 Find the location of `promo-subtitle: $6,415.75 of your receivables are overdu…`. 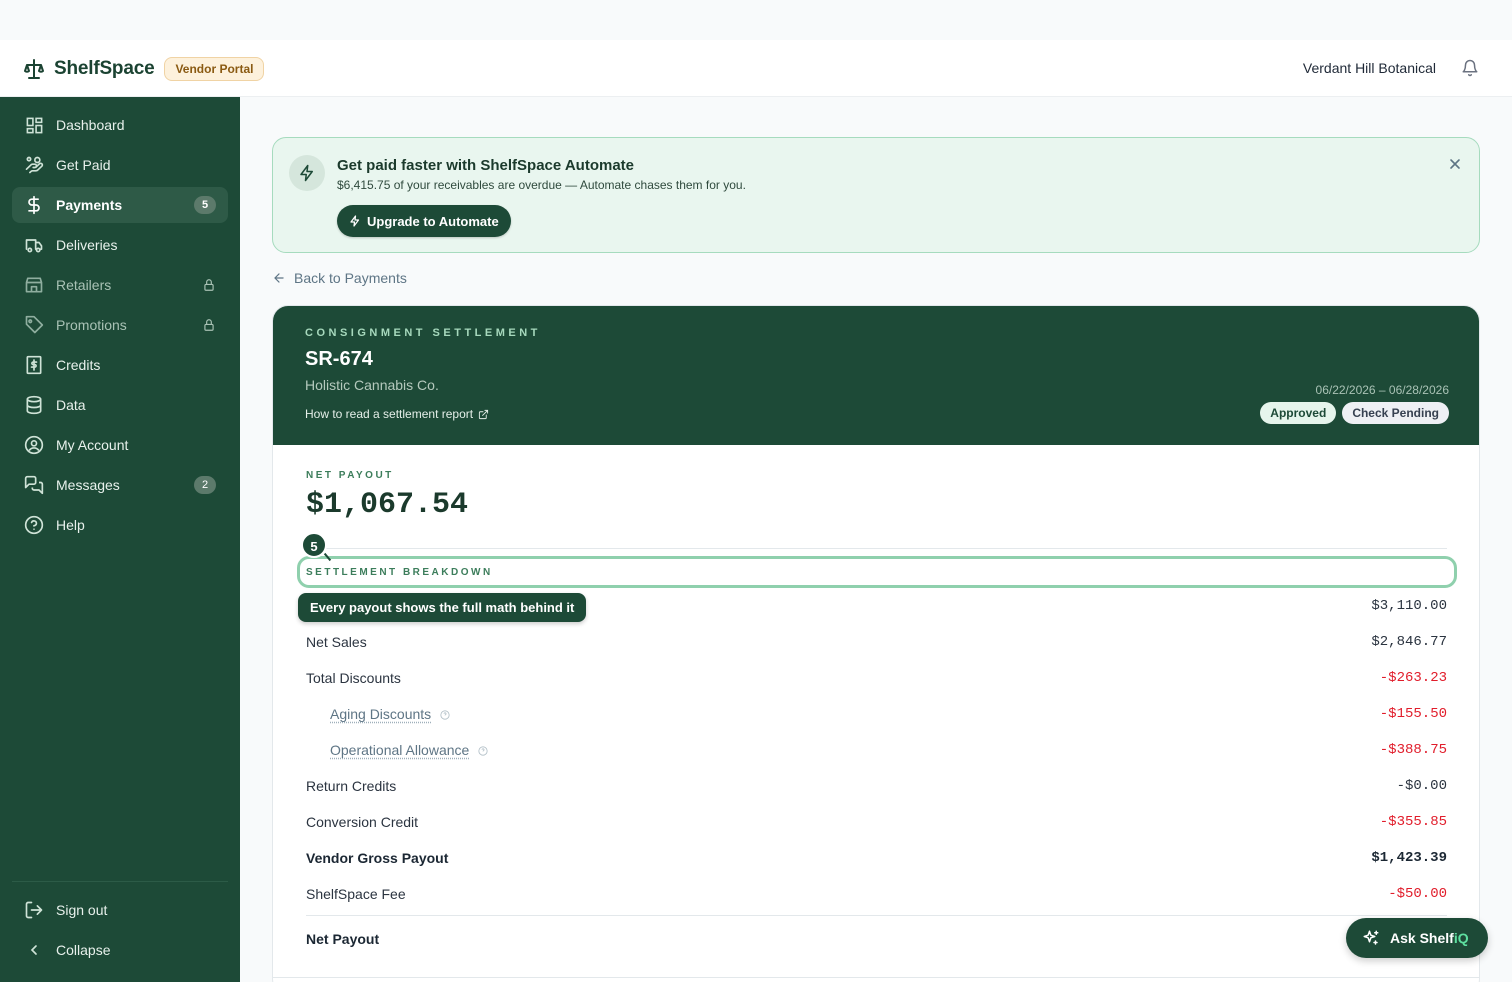

promo-subtitle: $6,415.75 of your receivables are overdu… is located at coordinates (541, 185).